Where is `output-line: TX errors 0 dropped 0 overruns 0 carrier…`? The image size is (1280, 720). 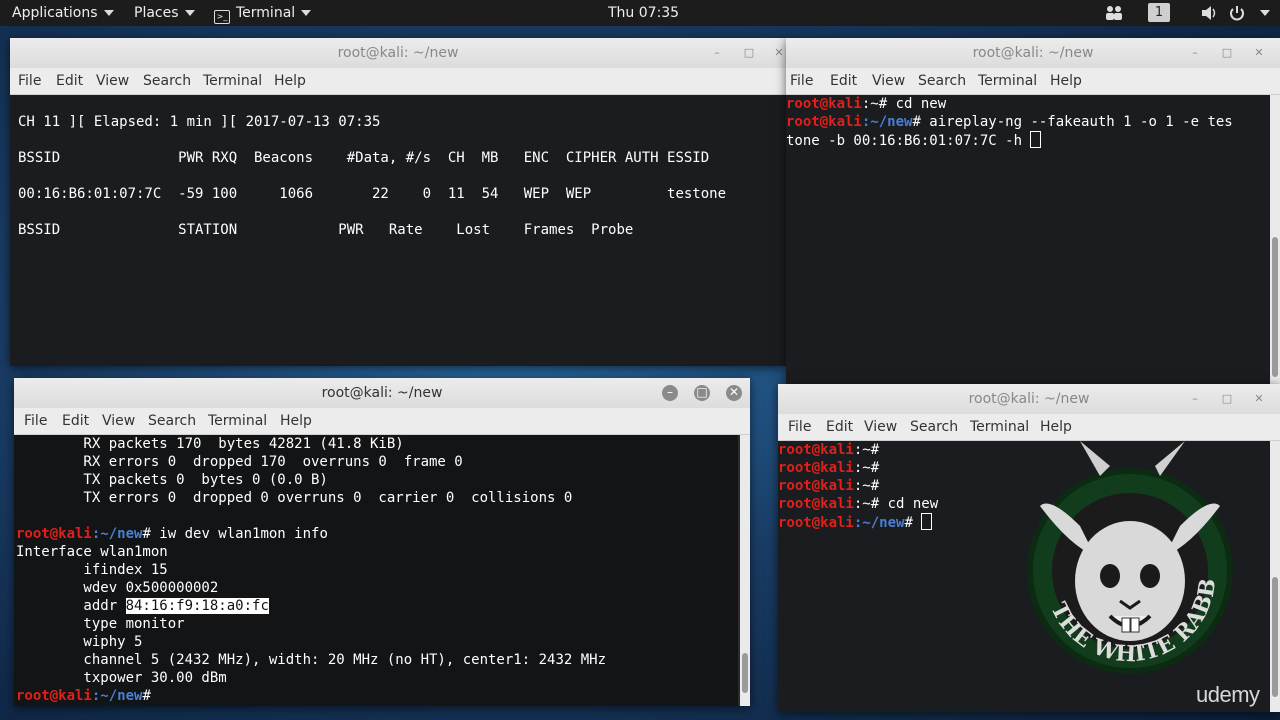 output-line: TX errors 0 dropped 0 overruns 0 carrier… is located at coordinates (294, 498).